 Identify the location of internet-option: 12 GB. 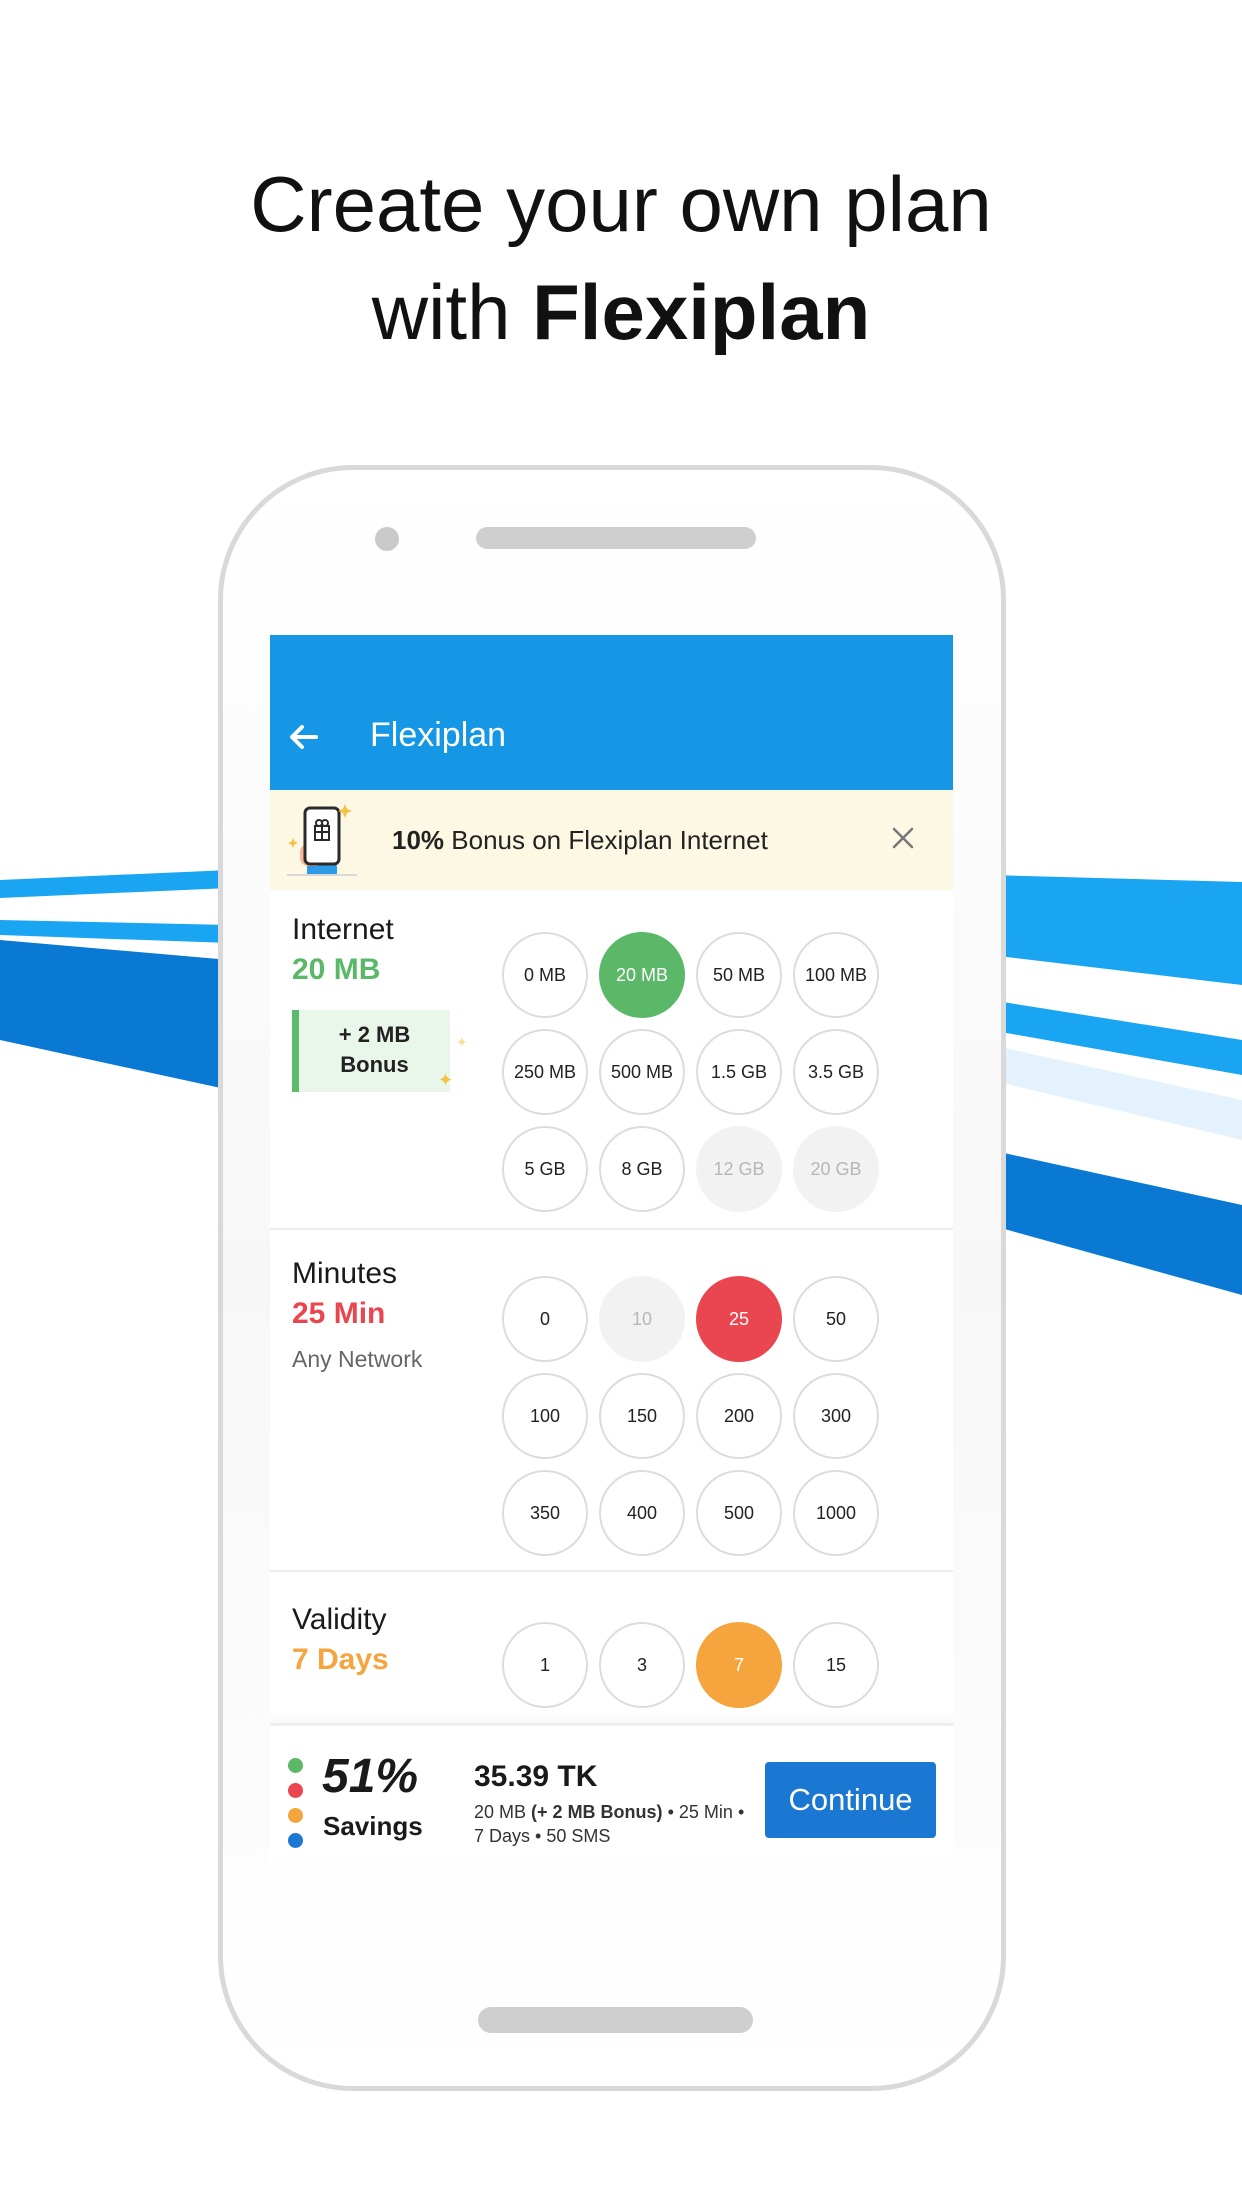
(739, 1169).